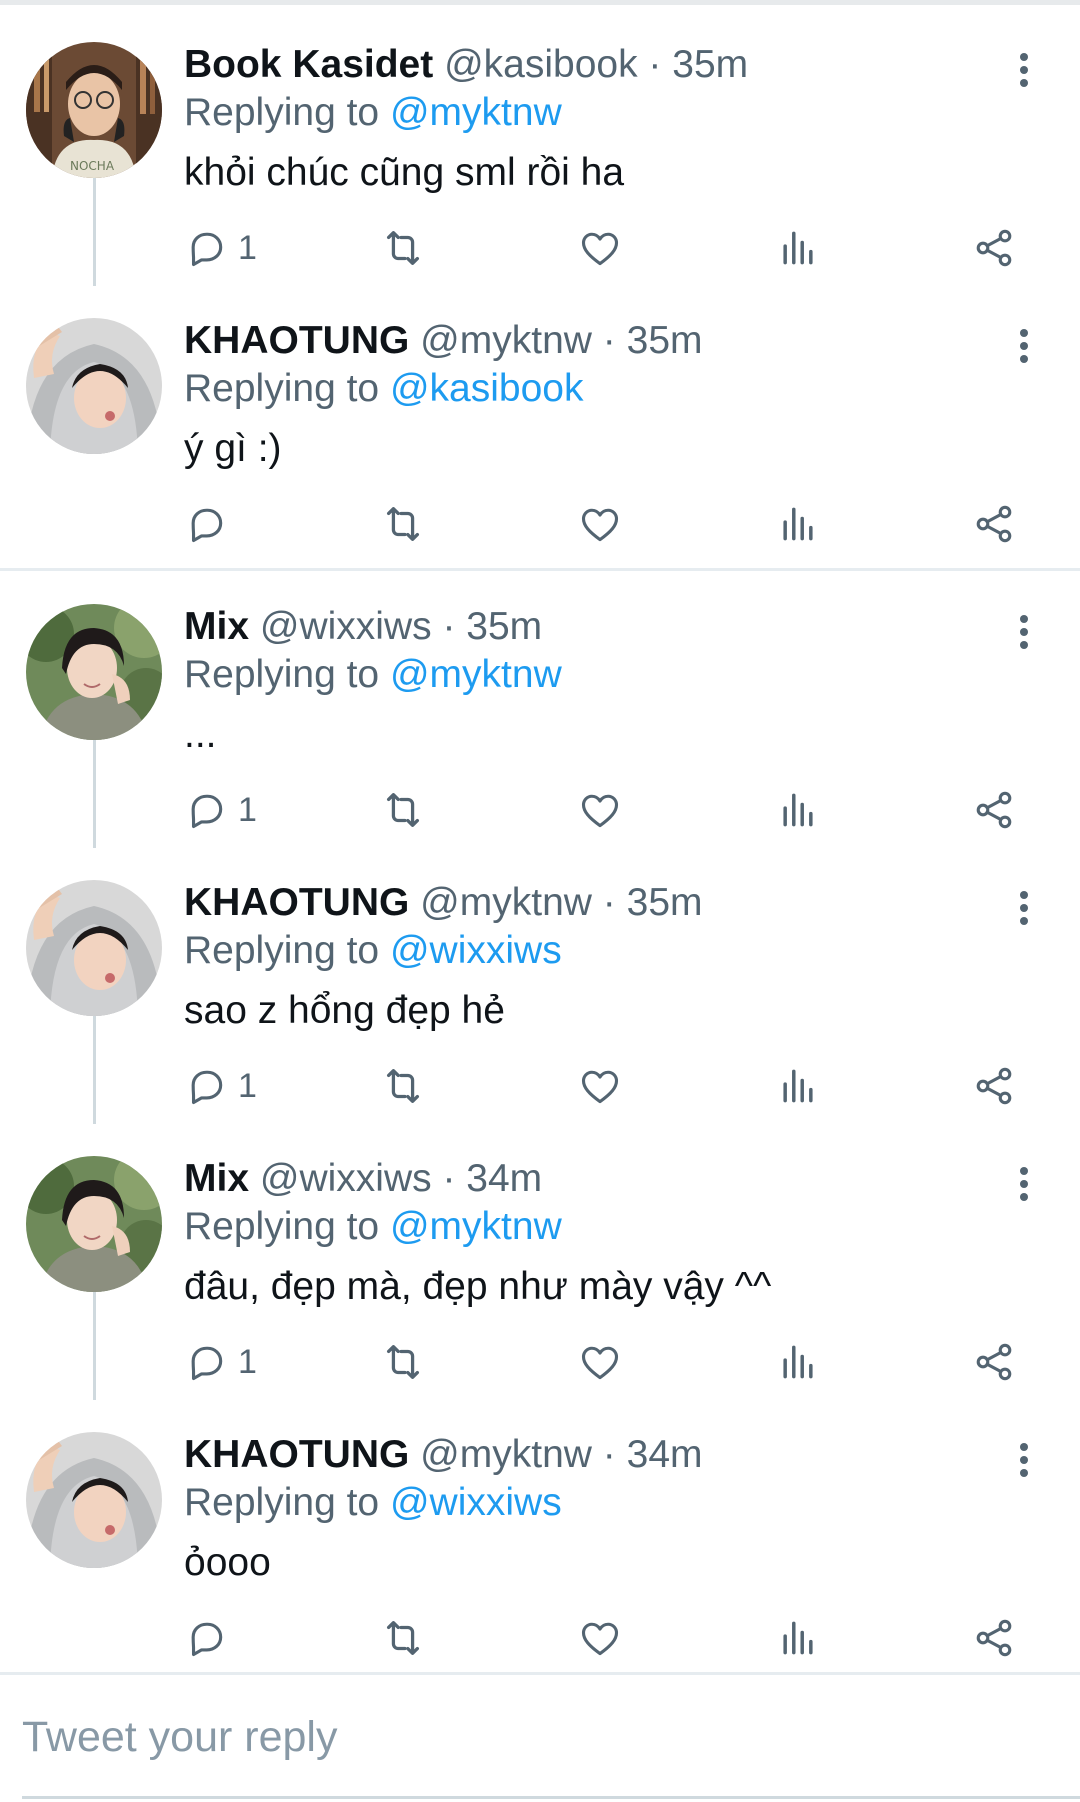  What do you see at coordinates (227, 1562) in the screenshot?
I see `tweet-text: ỏooo` at bounding box center [227, 1562].